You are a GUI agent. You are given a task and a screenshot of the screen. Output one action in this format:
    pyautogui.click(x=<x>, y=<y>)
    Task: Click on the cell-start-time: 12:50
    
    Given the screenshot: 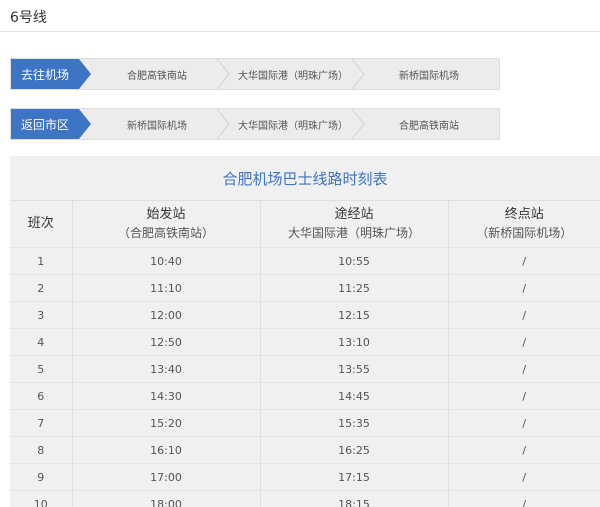 What is the action you would take?
    pyautogui.click(x=166, y=342)
    